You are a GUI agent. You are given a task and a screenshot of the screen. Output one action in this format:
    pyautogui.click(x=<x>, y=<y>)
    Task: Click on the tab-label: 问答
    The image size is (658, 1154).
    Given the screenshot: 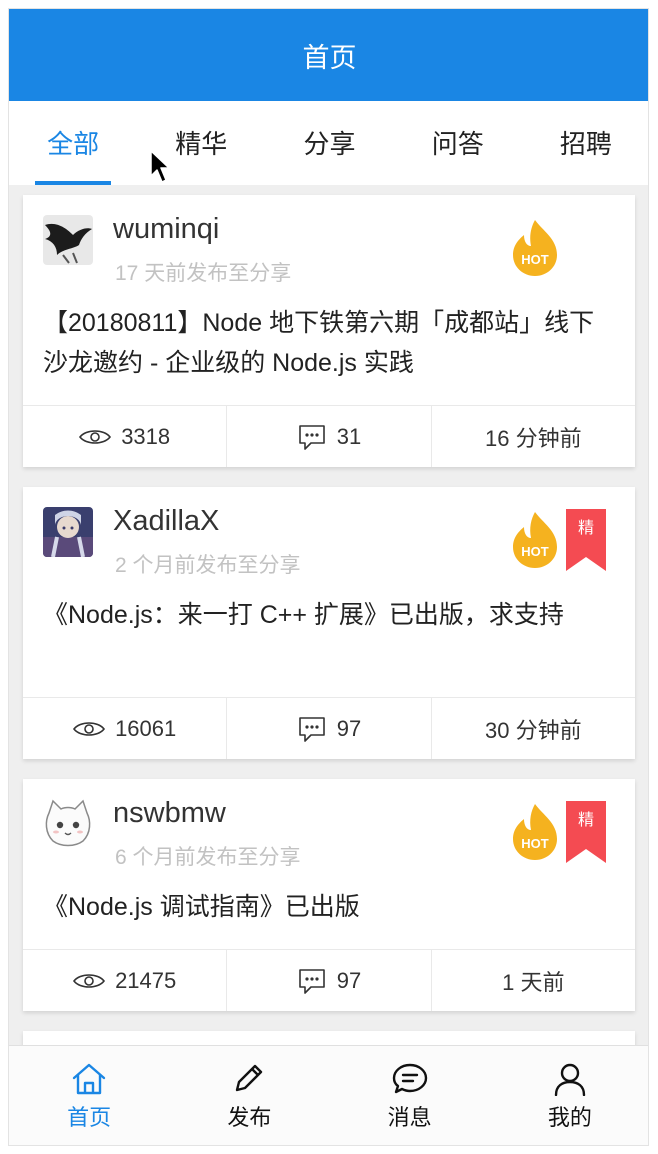 What is the action you would take?
    pyautogui.click(x=457, y=143)
    